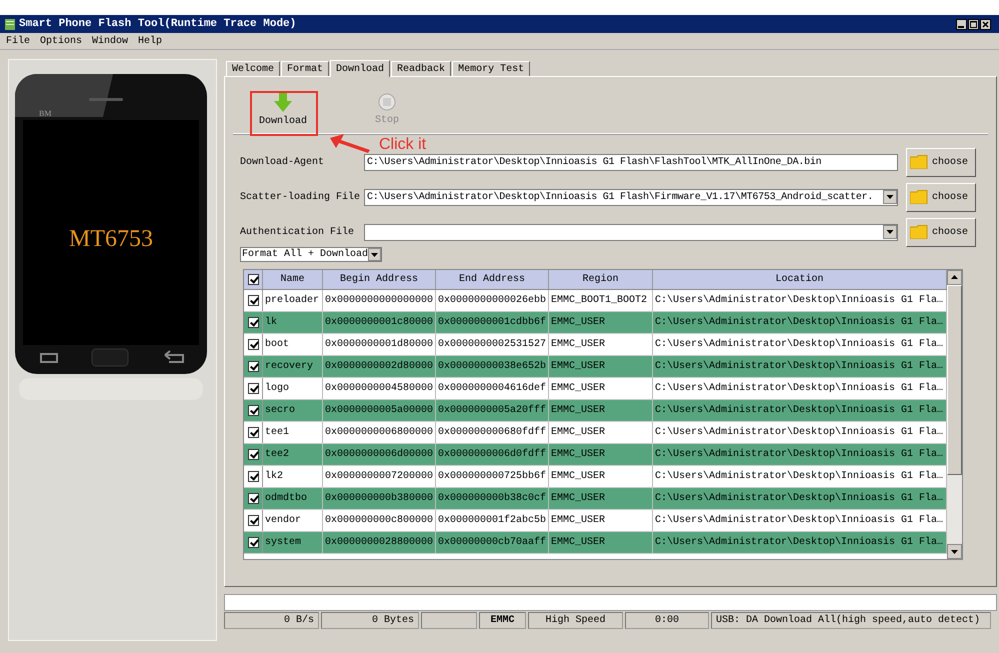  What do you see at coordinates (110, 41) in the screenshot?
I see `menu-item: Window` at bounding box center [110, 41].